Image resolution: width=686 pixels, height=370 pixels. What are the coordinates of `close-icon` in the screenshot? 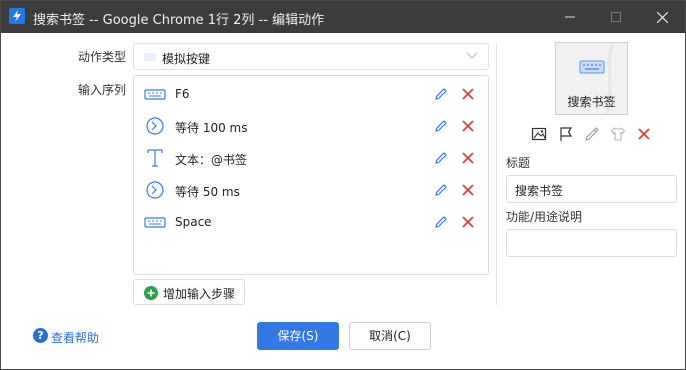 It's located at (662, 17).